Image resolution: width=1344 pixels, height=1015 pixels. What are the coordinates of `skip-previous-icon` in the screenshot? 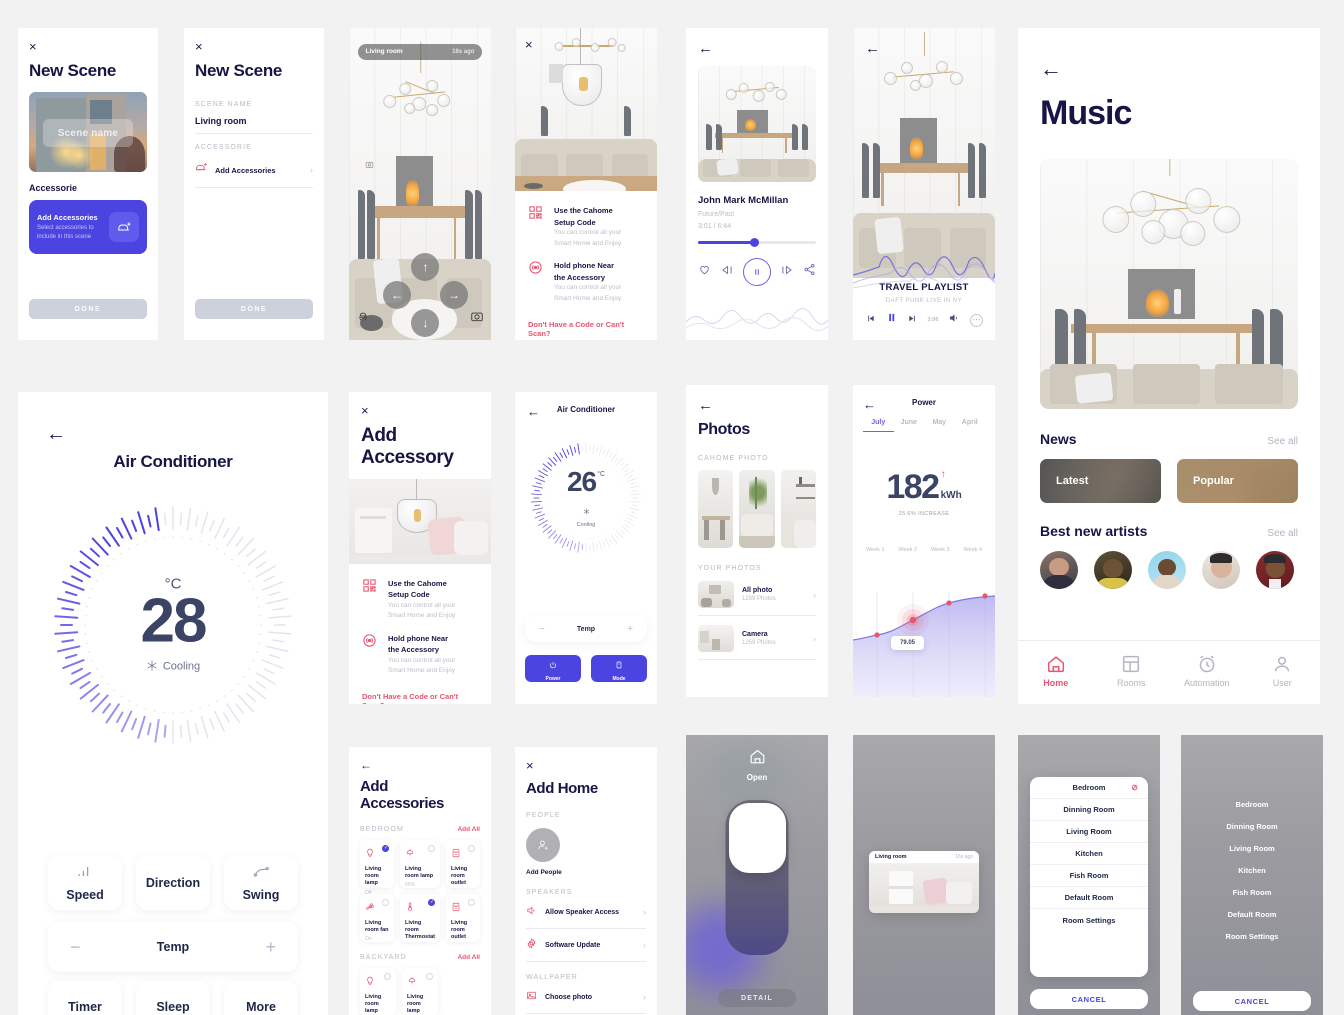 It's located at (870, 320).